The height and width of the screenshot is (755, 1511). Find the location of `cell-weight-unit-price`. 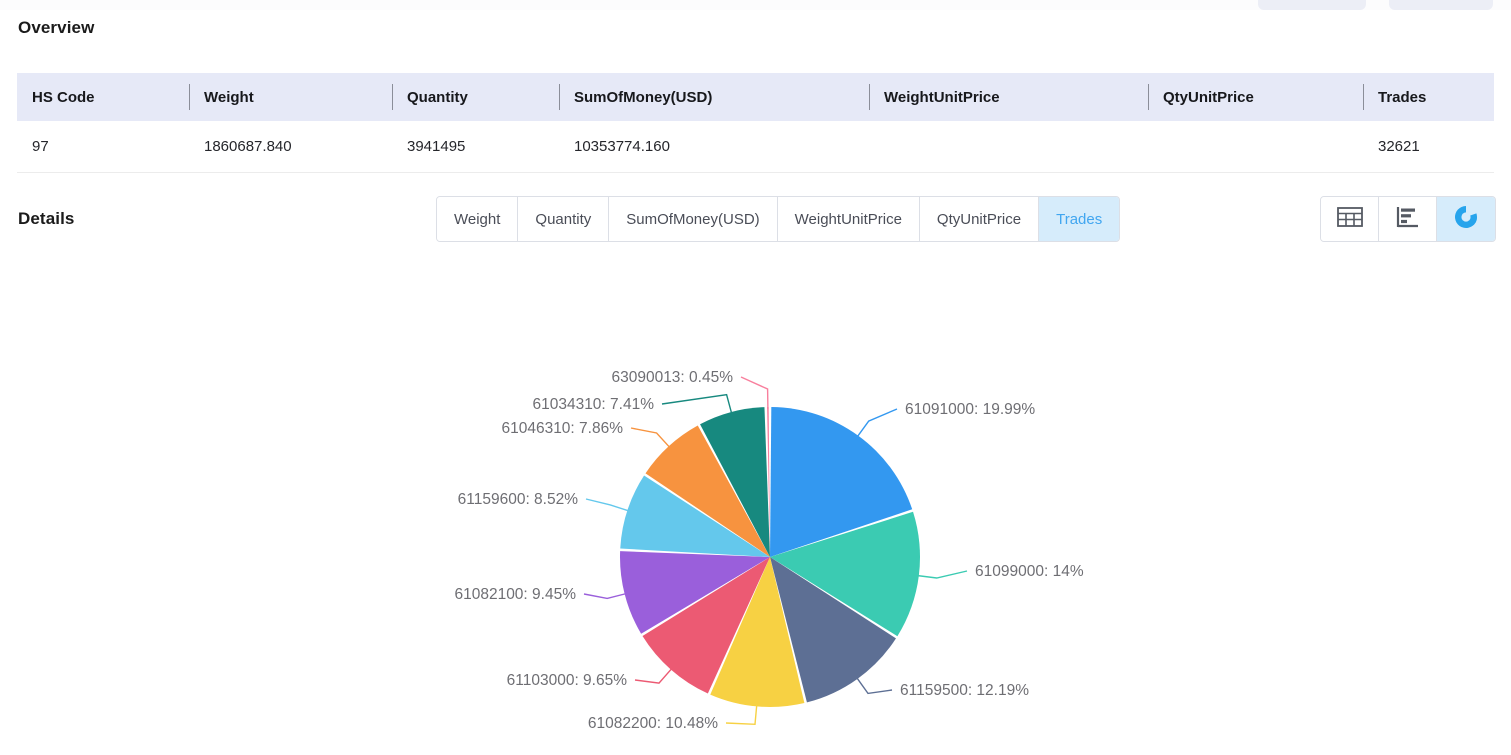

cell-weight-unit-price is located at coordinates (1008, 147).